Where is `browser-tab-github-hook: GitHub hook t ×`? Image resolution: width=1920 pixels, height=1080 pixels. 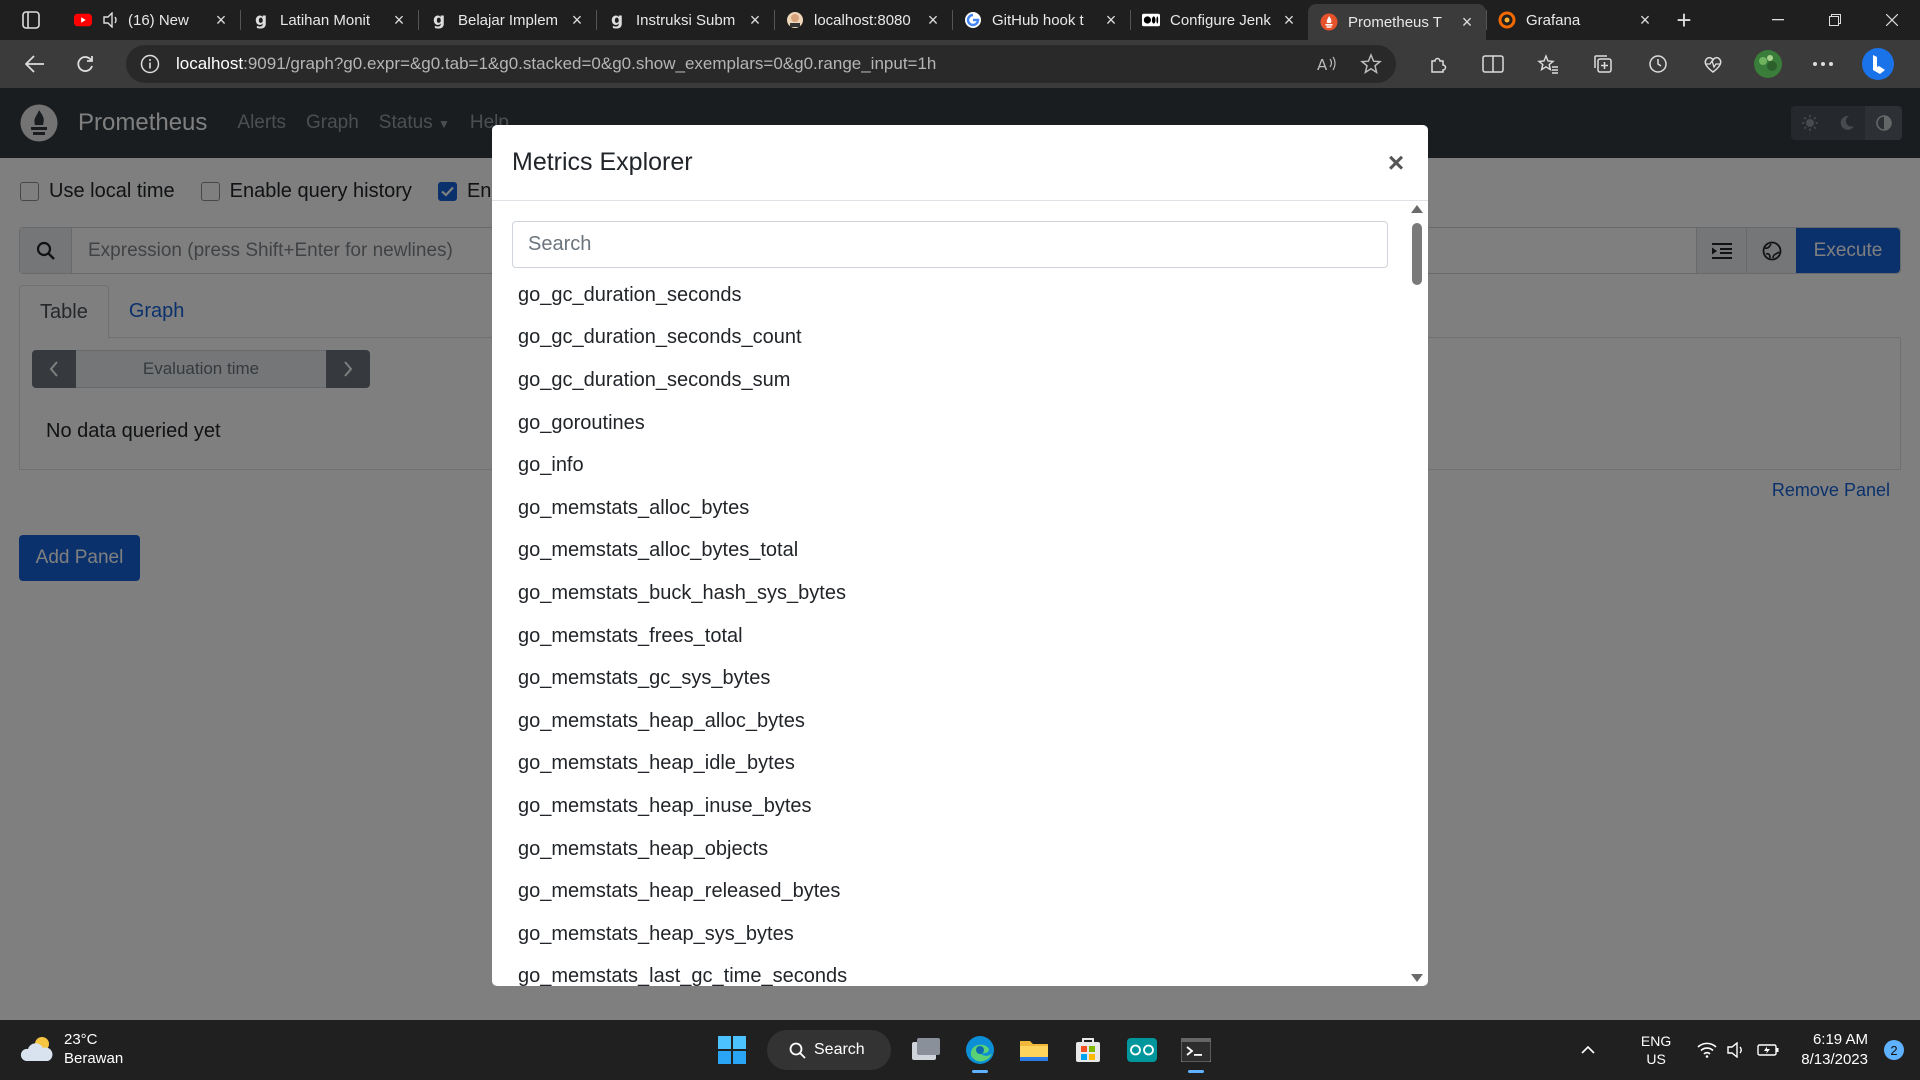
browser-tab-github-hook: GitHub hook t × is located at coordinates (1041, 20).